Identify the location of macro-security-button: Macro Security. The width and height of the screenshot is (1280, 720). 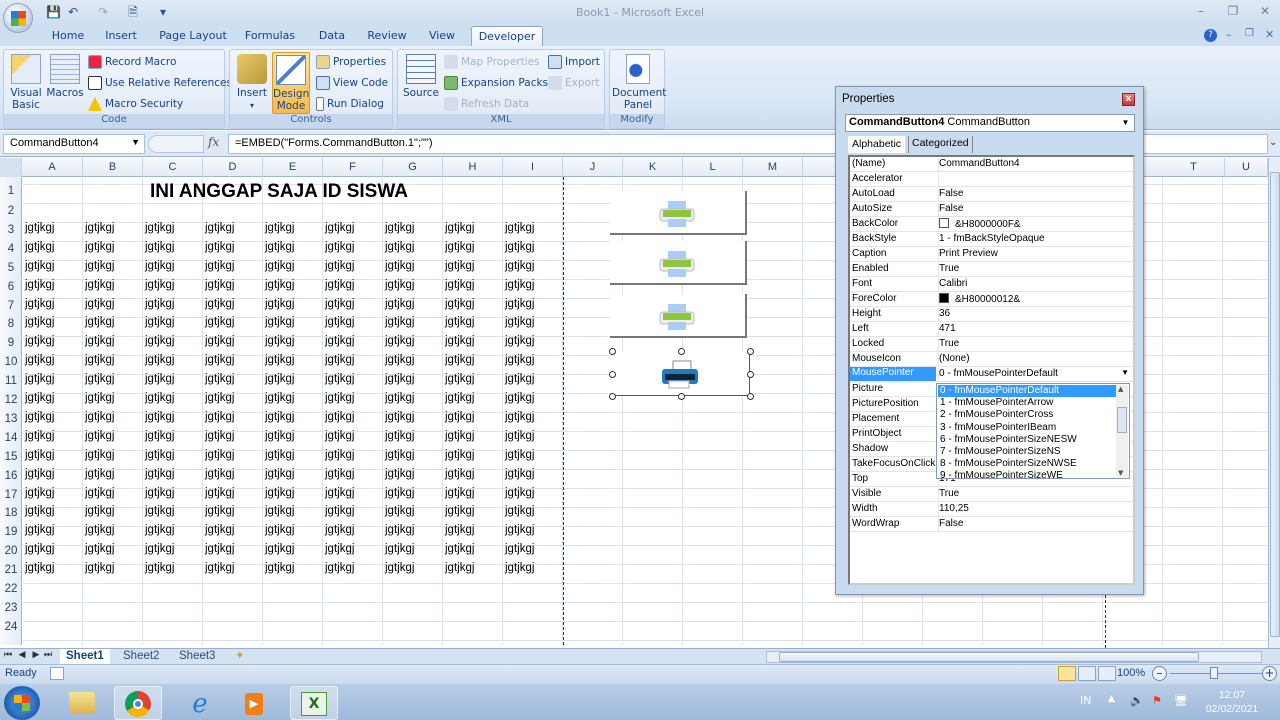
(135, 104).